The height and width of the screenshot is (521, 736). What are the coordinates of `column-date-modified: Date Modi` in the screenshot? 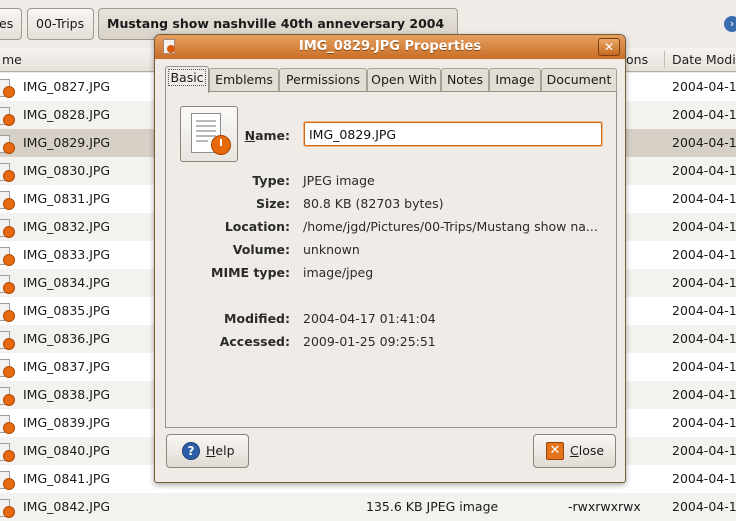 It's located at (704, 59).